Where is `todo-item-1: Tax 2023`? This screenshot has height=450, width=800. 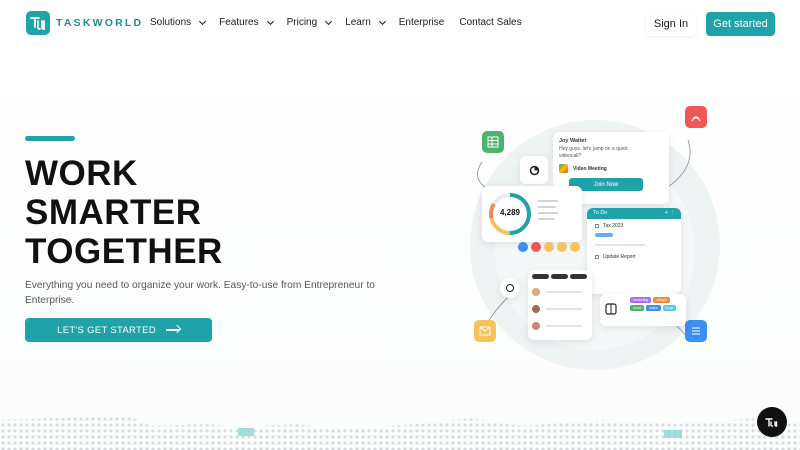
todo-item-1: Tax 2023 is located at coordinates (634, 234).